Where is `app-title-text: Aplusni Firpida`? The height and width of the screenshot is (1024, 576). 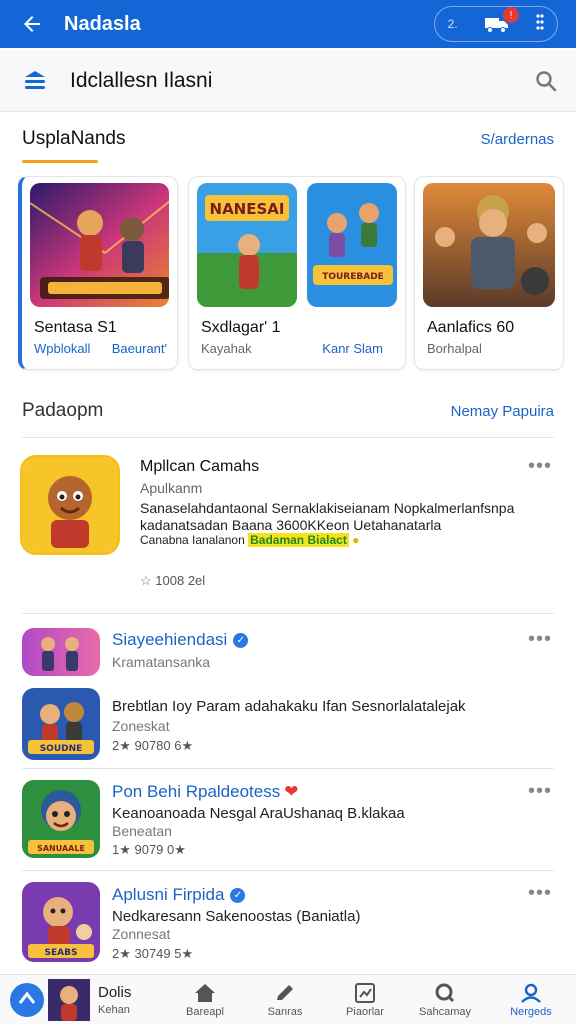
app-title-text: Aplusni Firpida is located at coordinates (168, 894).